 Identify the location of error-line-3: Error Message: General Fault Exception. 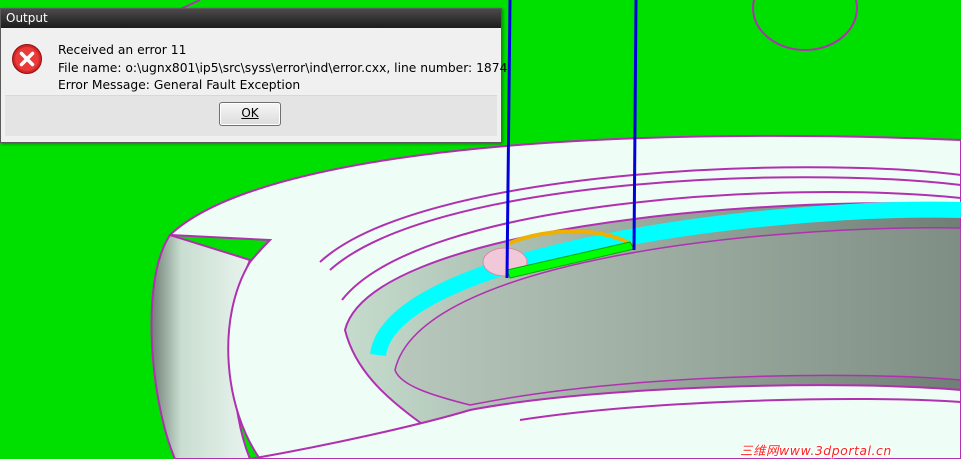
(179, 85).